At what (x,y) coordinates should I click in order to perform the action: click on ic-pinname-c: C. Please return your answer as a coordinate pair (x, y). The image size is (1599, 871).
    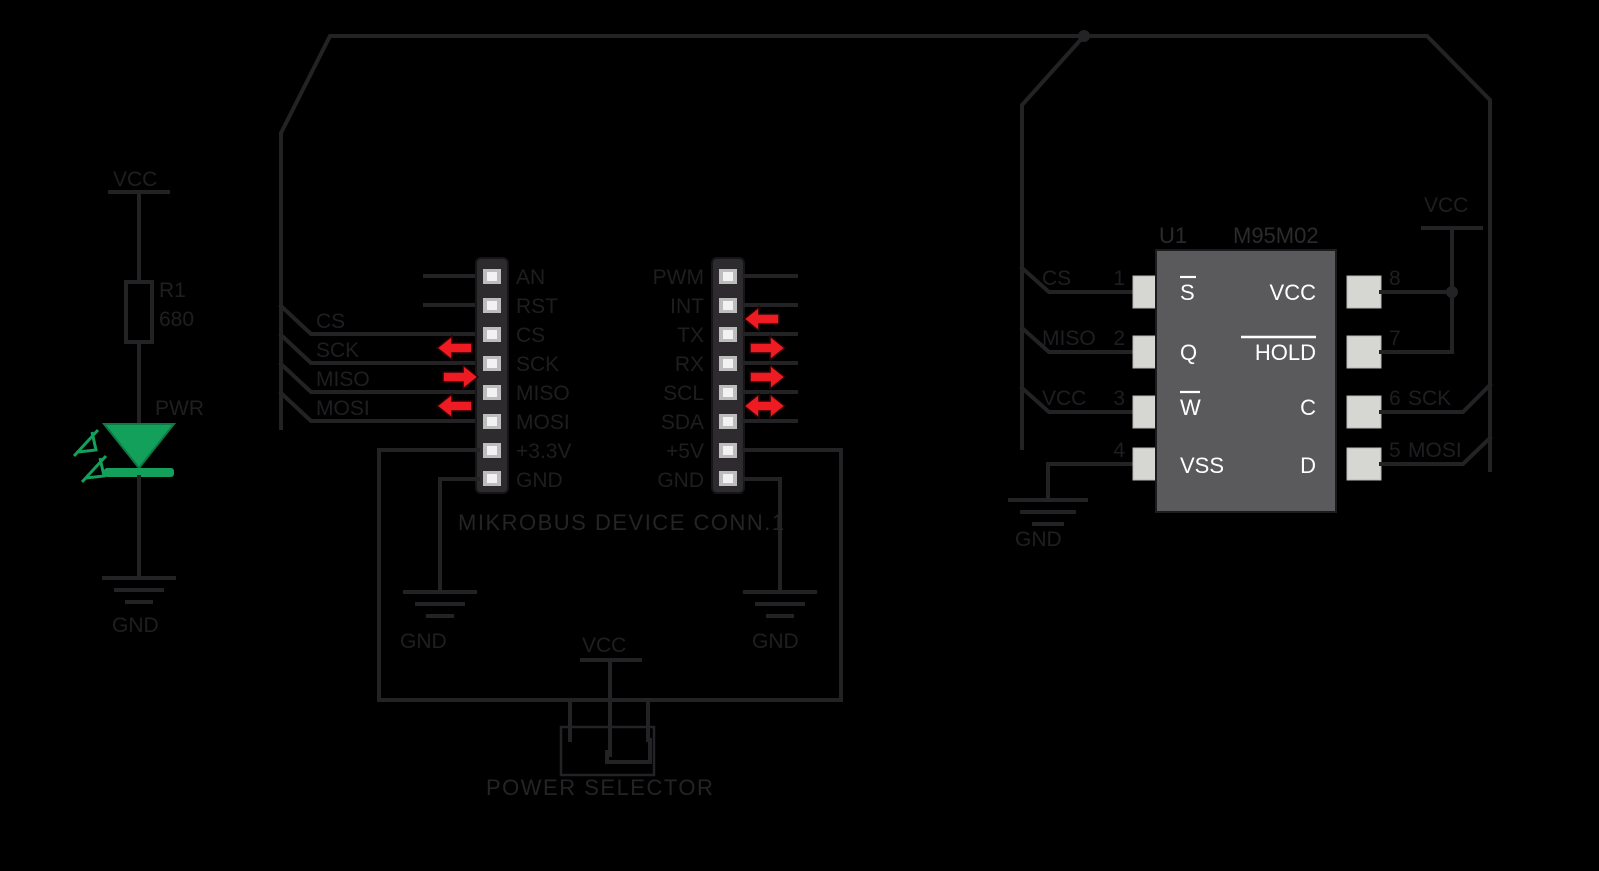
    Looking at the image, I should click on (1308, 407).